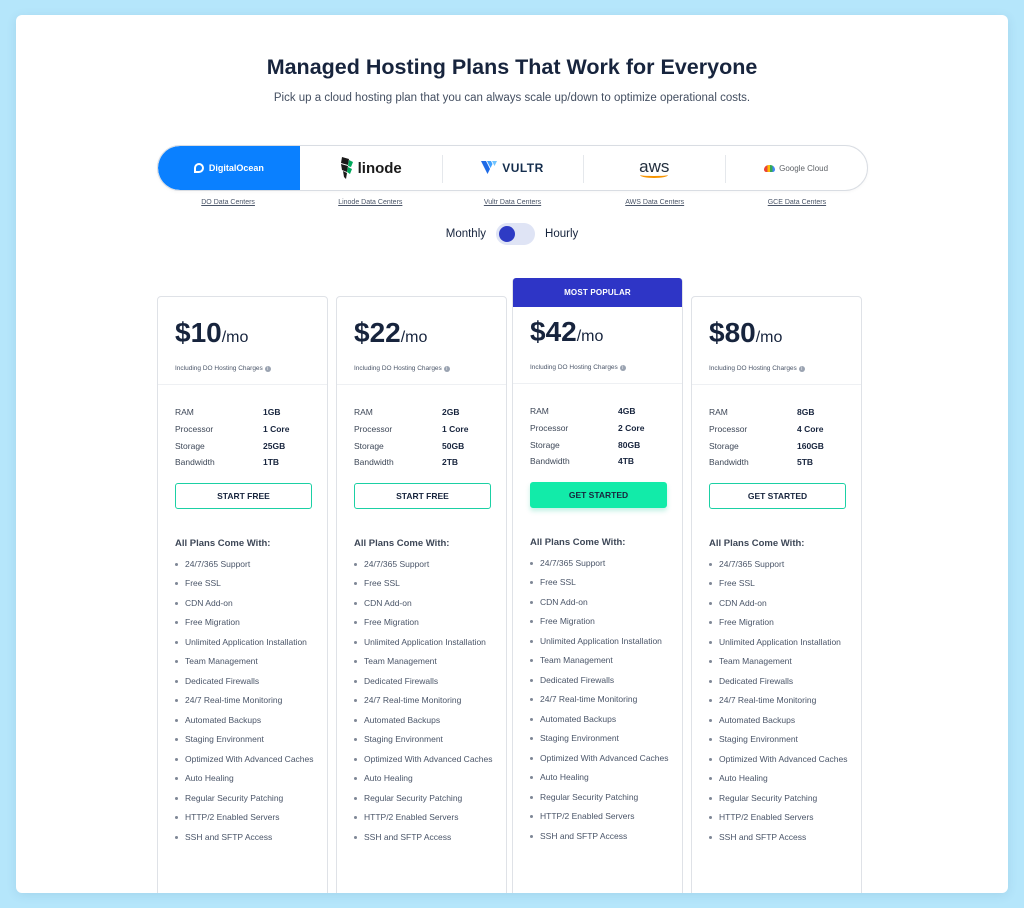  I want to click on aws-logo-icon: aws, so click(654, 168).